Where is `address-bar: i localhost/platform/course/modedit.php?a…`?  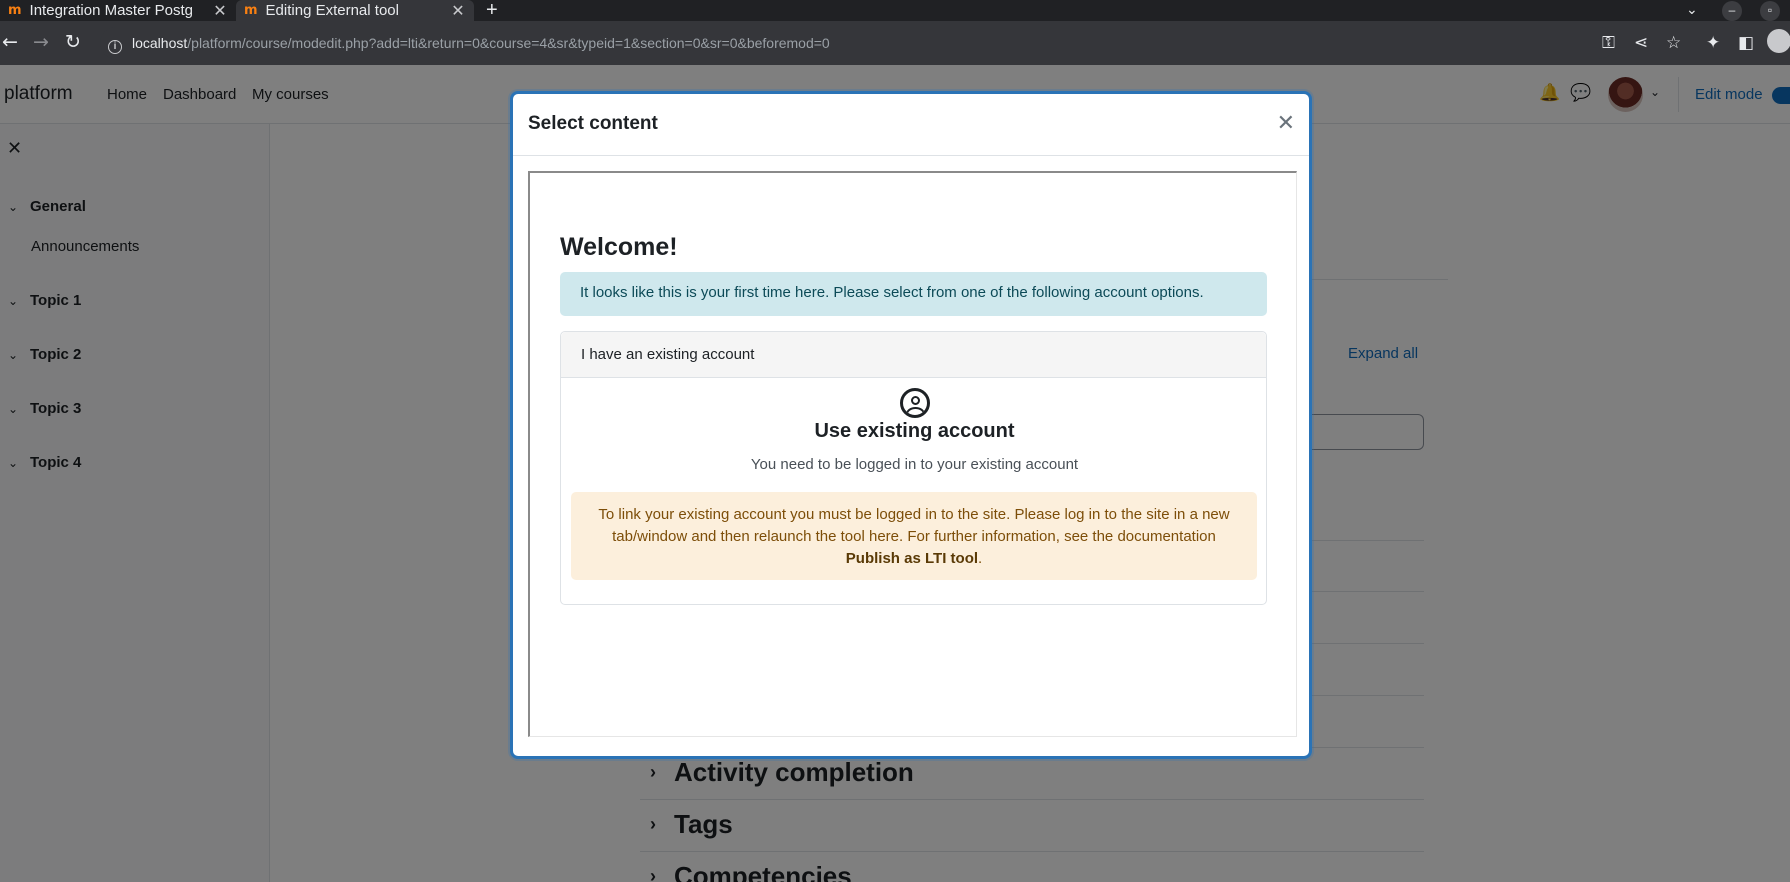
address-bar: i localhost/platform/course/modedit.php?a… is located at coordinates (857, 43).